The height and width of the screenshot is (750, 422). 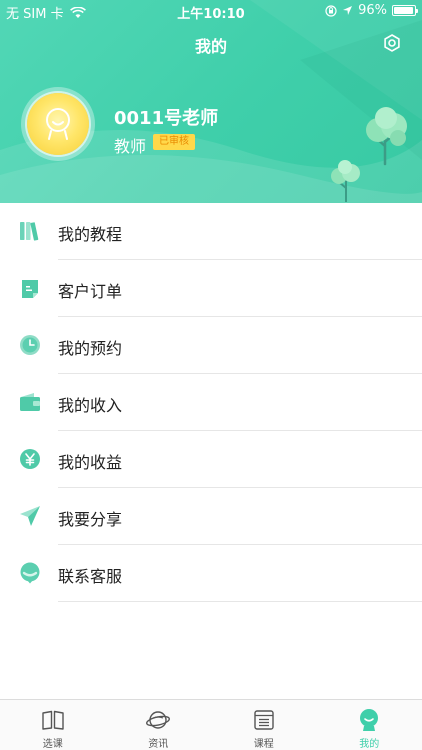 What do you see at coordinates (158, 744) in the screenshot?
I see `tab-label: 资讯` at bounding box center [158, 744].